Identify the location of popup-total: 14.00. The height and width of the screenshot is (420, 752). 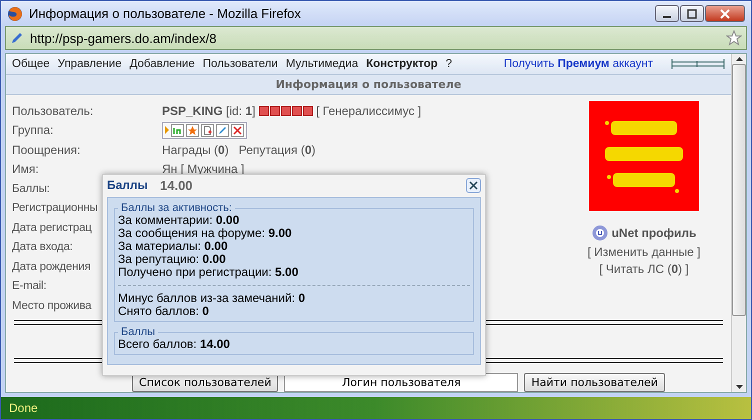
(176, 185).